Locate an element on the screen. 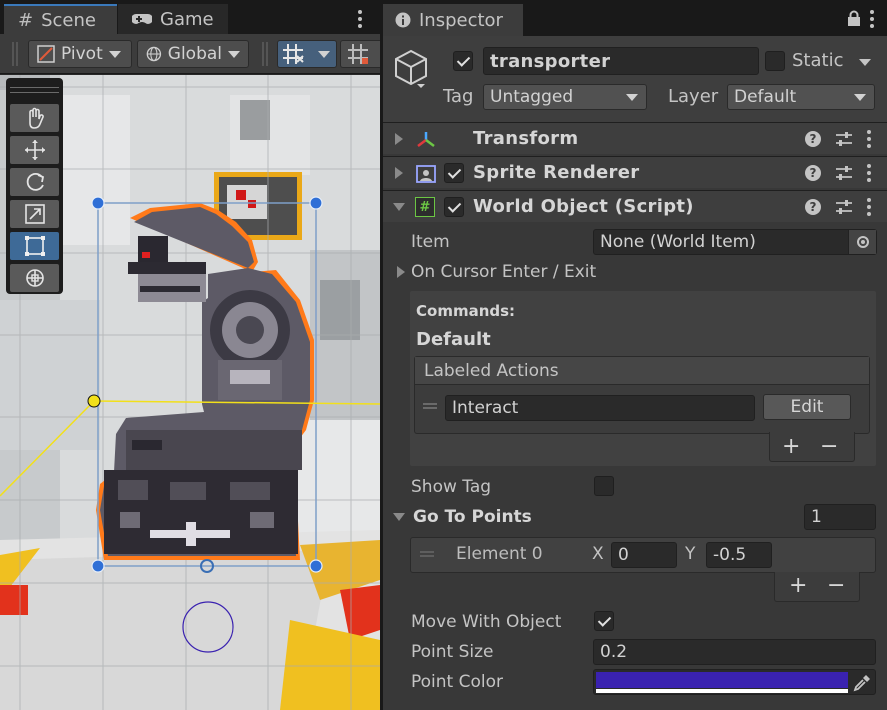 This screenshot has width=887, height=710. increment-snap-icon is located at coordinates (358, 54).